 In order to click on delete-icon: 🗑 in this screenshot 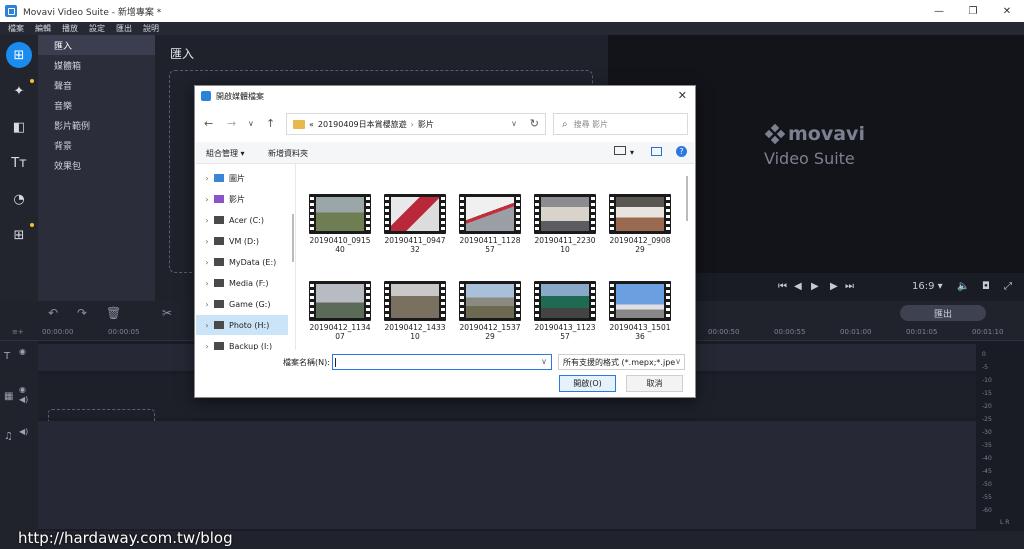, I will do `click(113, 313)`.